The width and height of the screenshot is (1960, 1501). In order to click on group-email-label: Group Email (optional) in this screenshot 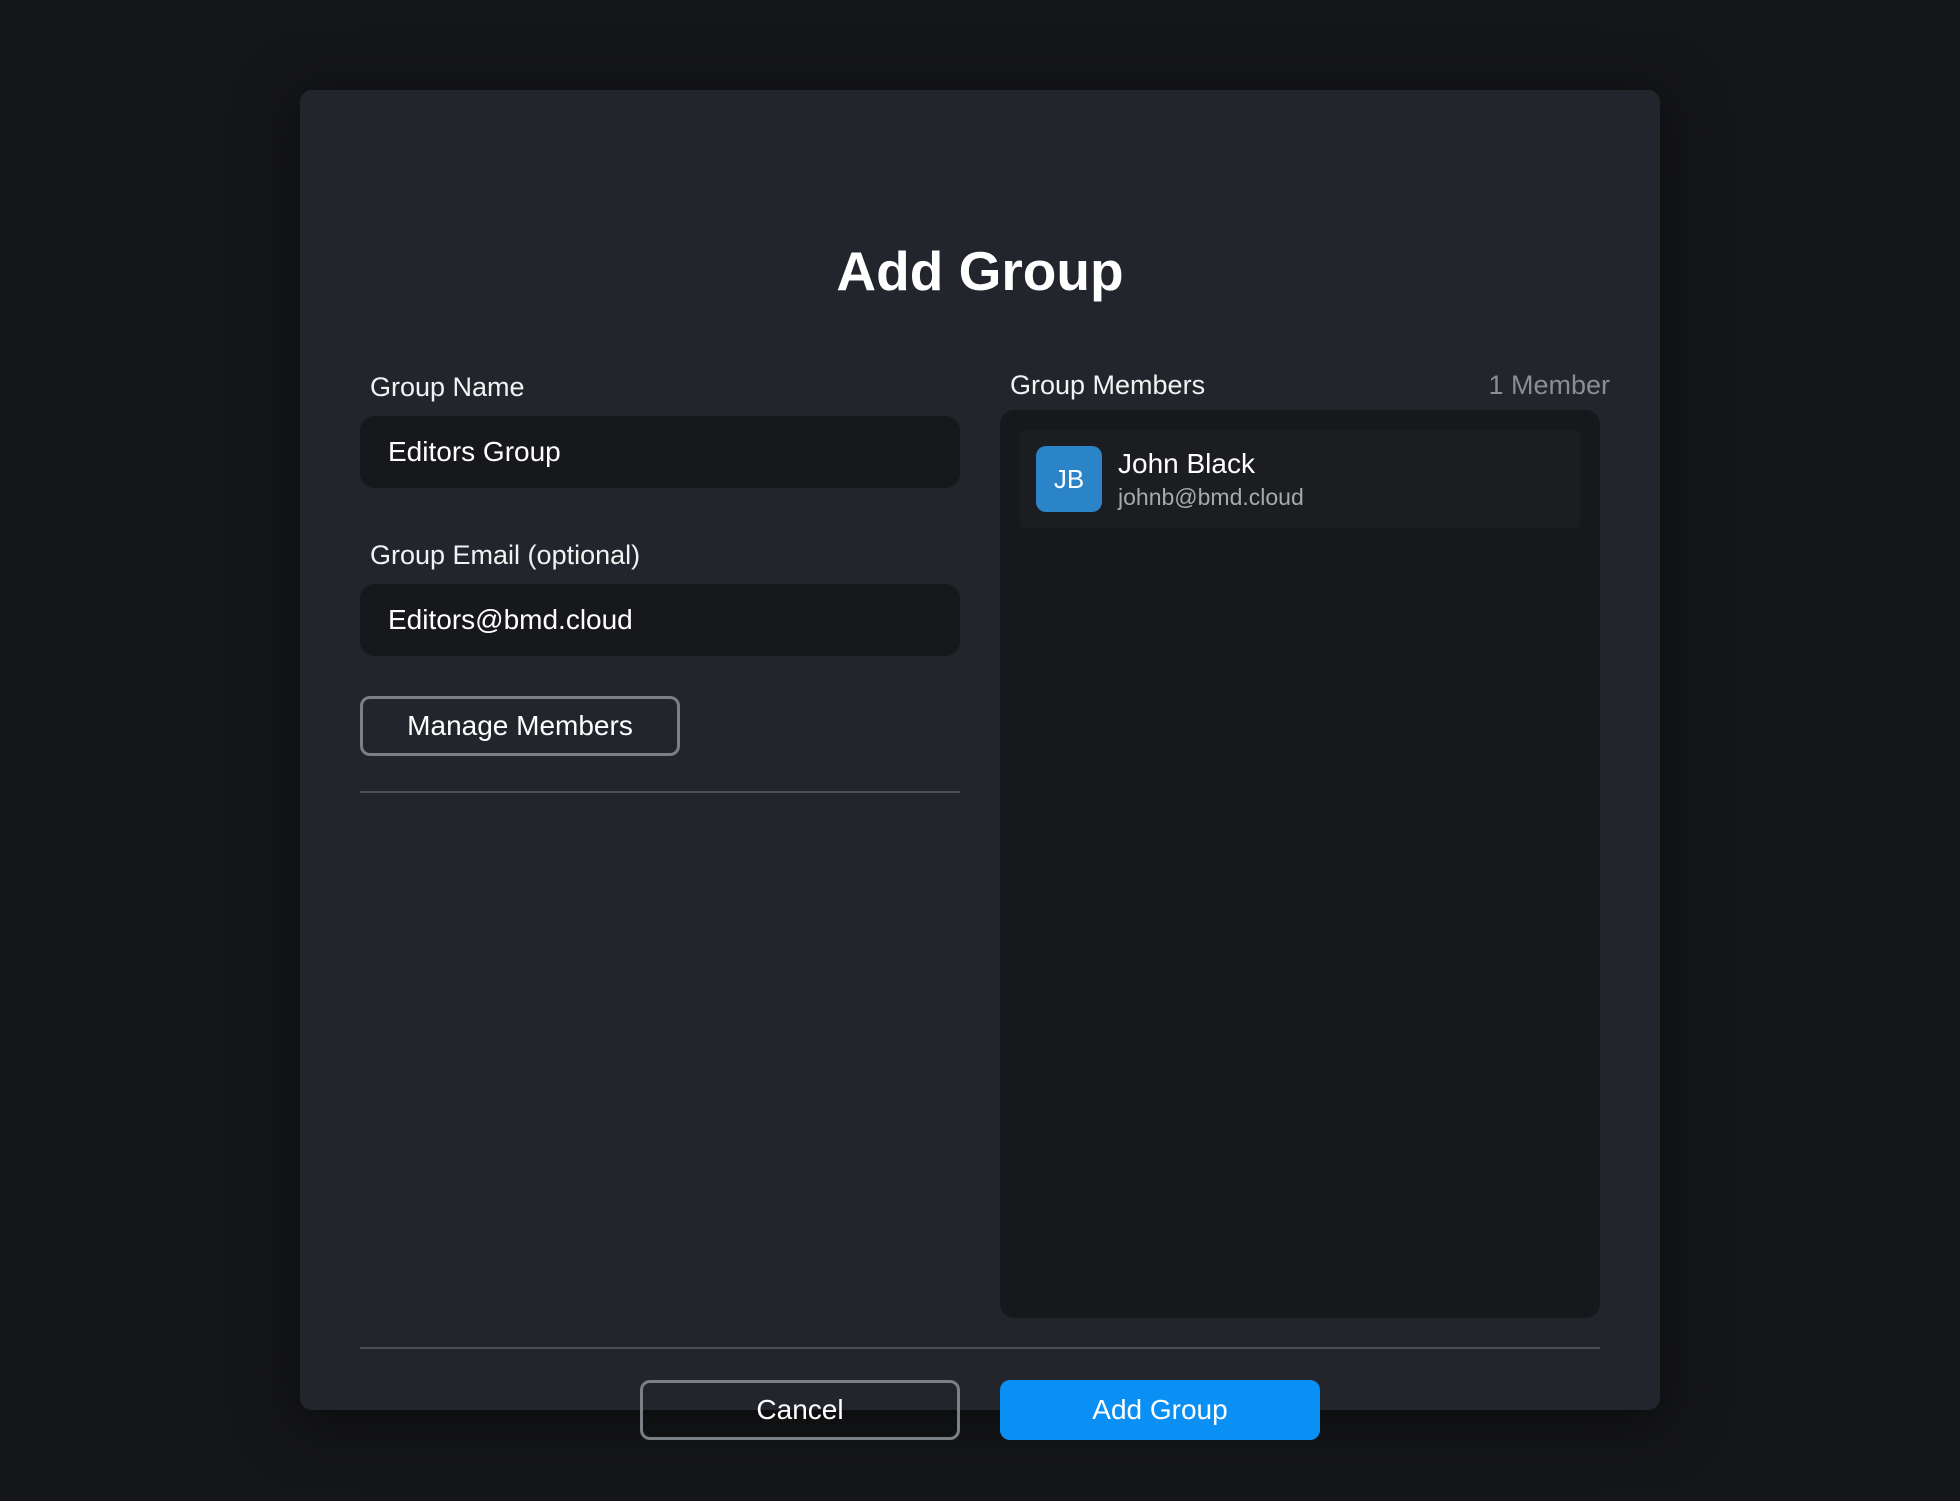, I will do `click(505, 555)`.